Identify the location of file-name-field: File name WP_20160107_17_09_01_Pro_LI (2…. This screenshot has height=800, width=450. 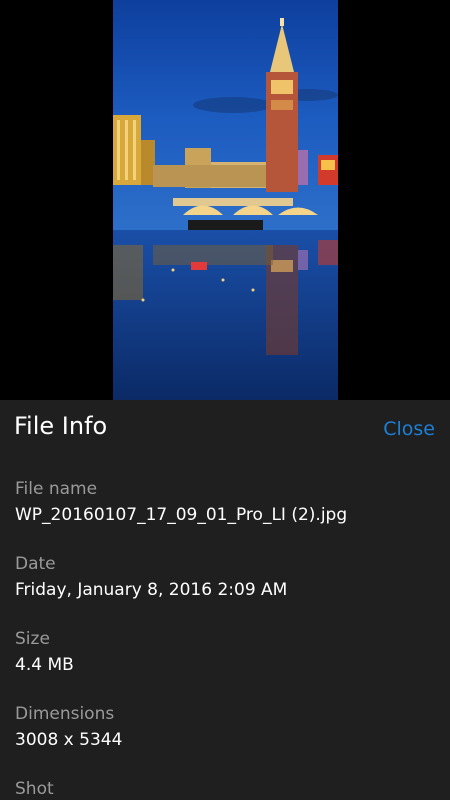
(181, 502).